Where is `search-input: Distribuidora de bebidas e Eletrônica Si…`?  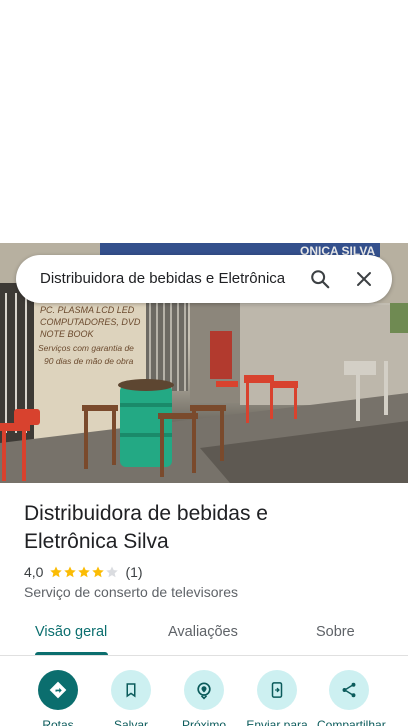
search-input: Distribuidora de bebidas e Eletrônica Si… is located at coordinates (165, 279).